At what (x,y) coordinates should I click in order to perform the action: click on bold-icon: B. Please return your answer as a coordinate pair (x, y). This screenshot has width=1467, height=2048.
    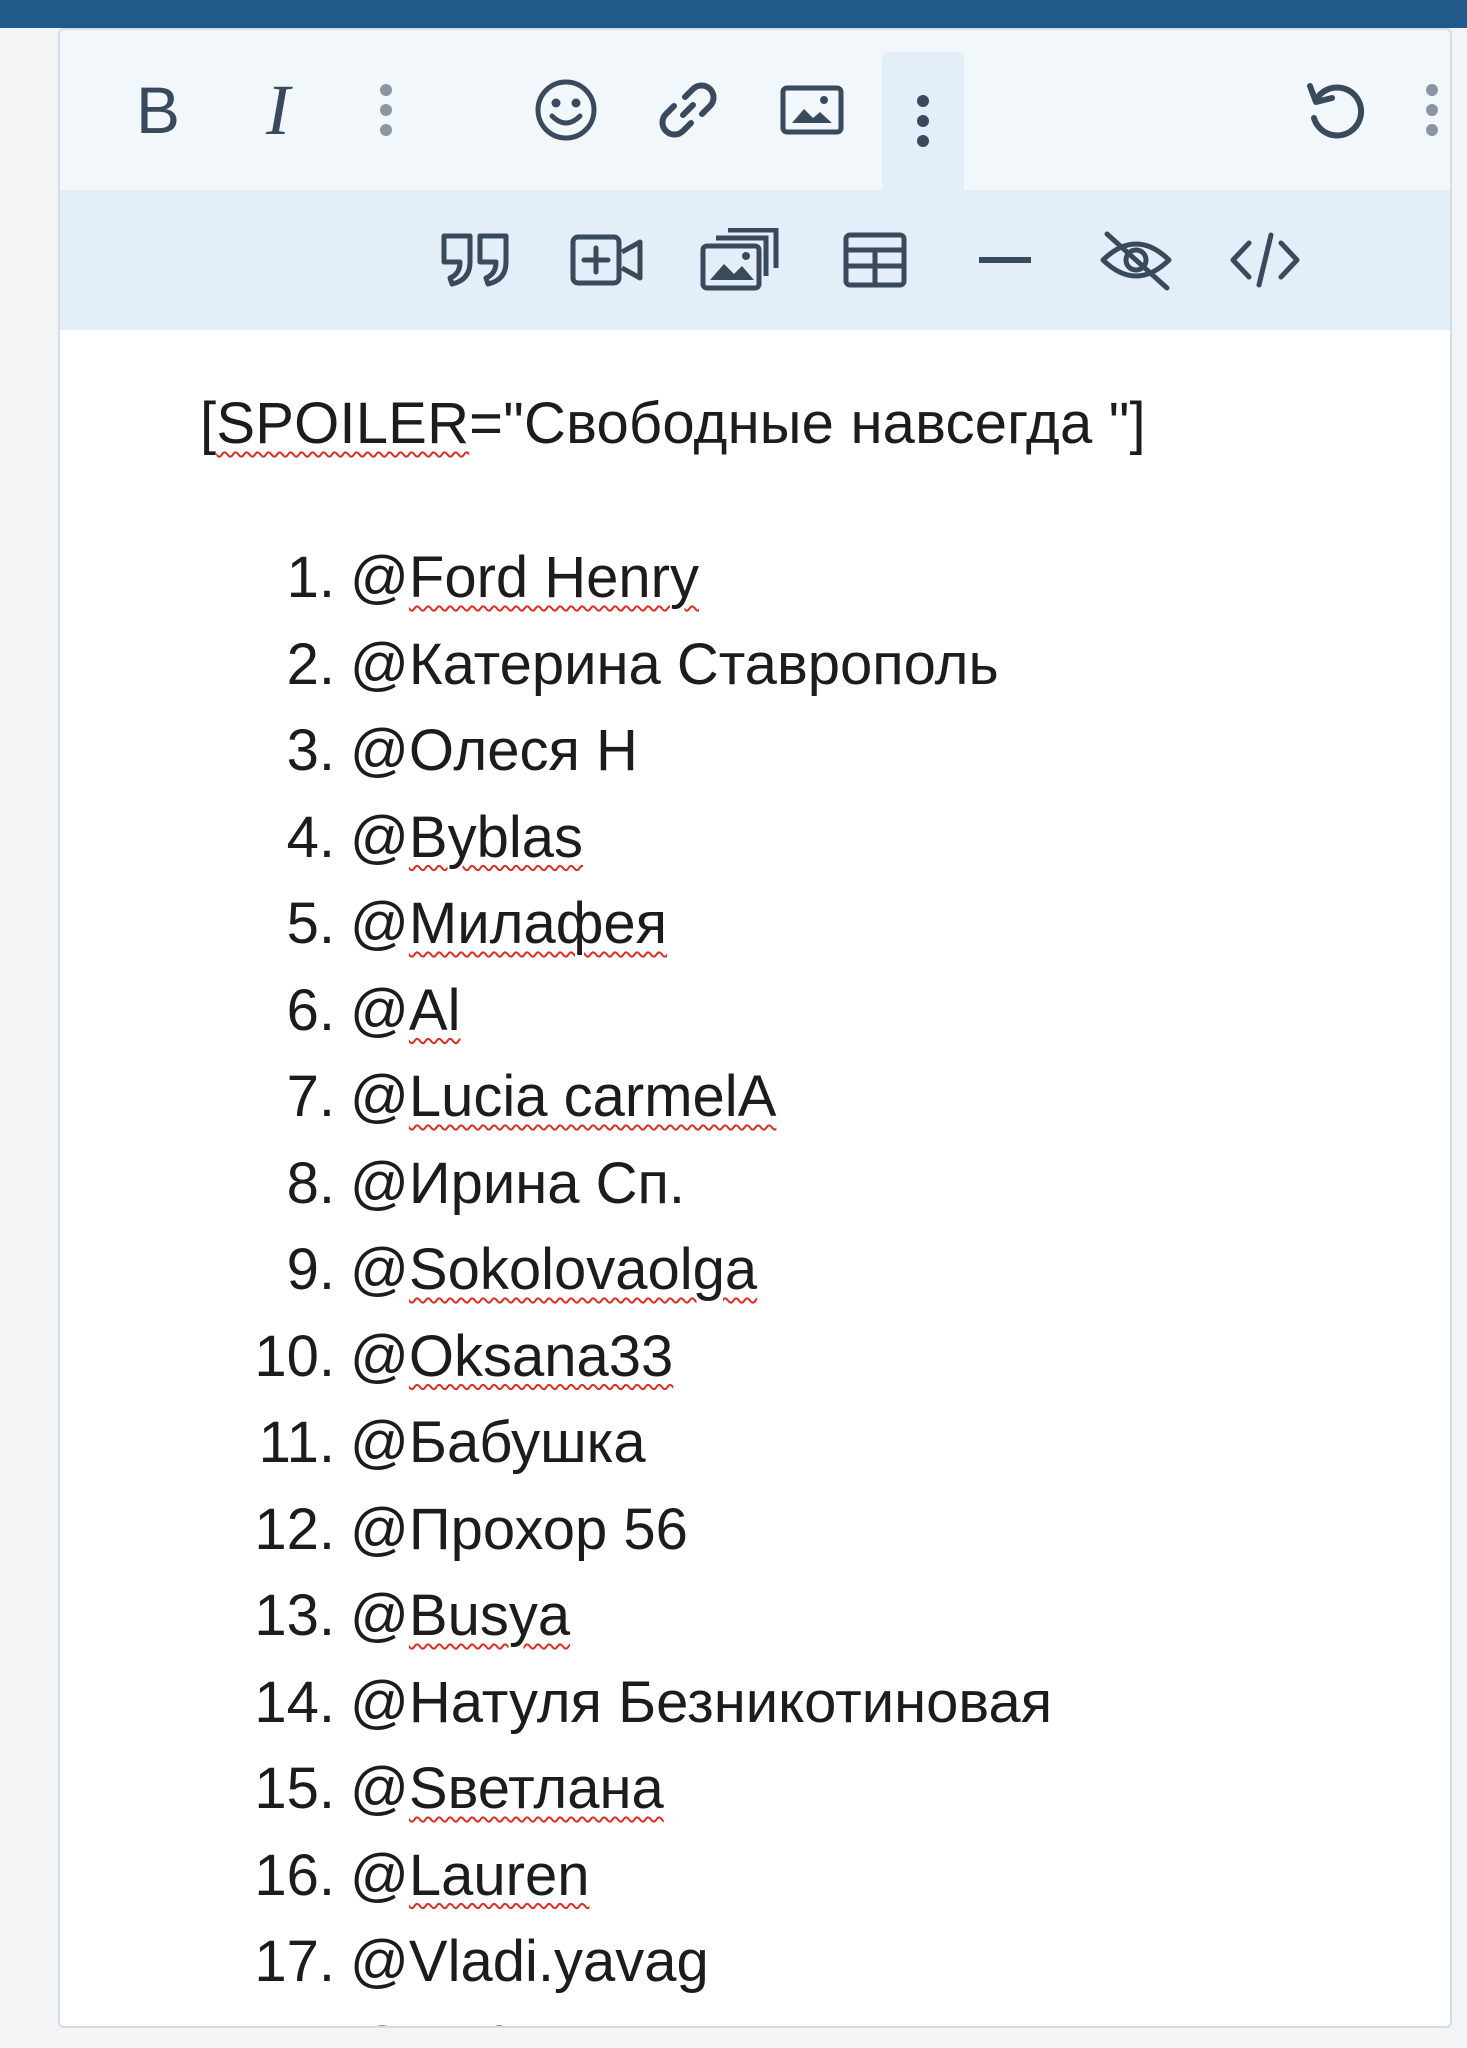
    Looking at the image, I should click on (158, 110).